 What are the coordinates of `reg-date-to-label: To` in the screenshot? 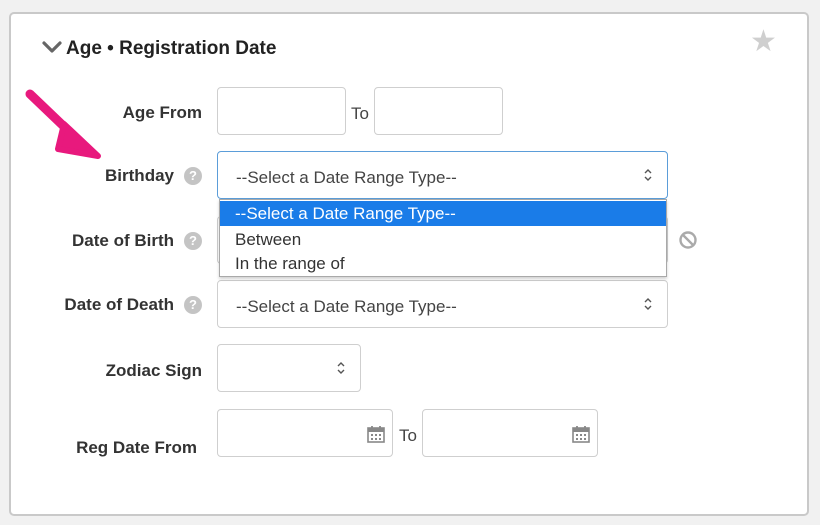 It's located at (408, 435).